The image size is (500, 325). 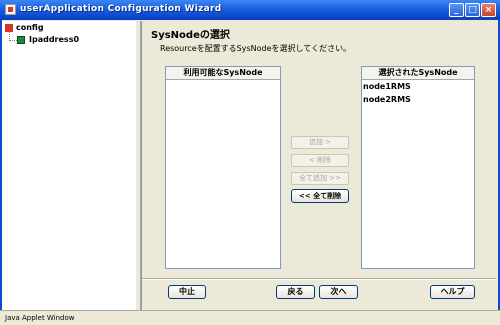 I want to click on app-icon, so click(x=10, y=9).